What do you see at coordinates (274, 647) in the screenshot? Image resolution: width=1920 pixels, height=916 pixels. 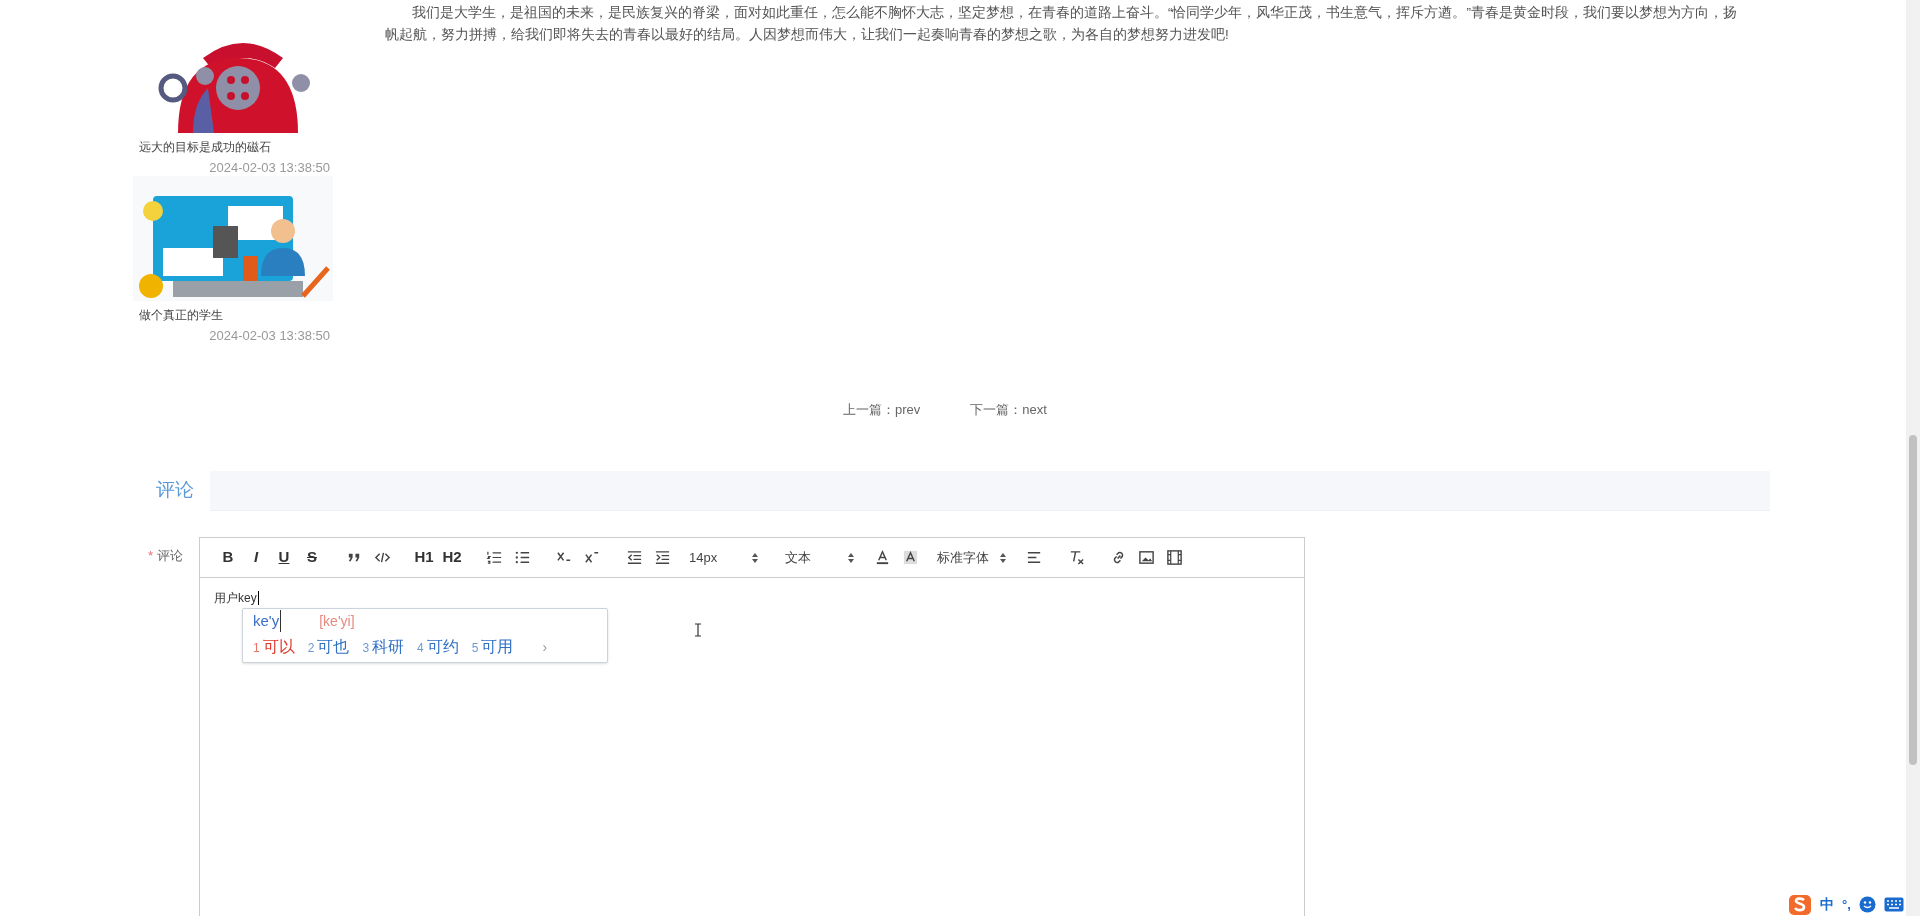 I see `ime-candidate: 1 可以` at bounding box center [274, 647].